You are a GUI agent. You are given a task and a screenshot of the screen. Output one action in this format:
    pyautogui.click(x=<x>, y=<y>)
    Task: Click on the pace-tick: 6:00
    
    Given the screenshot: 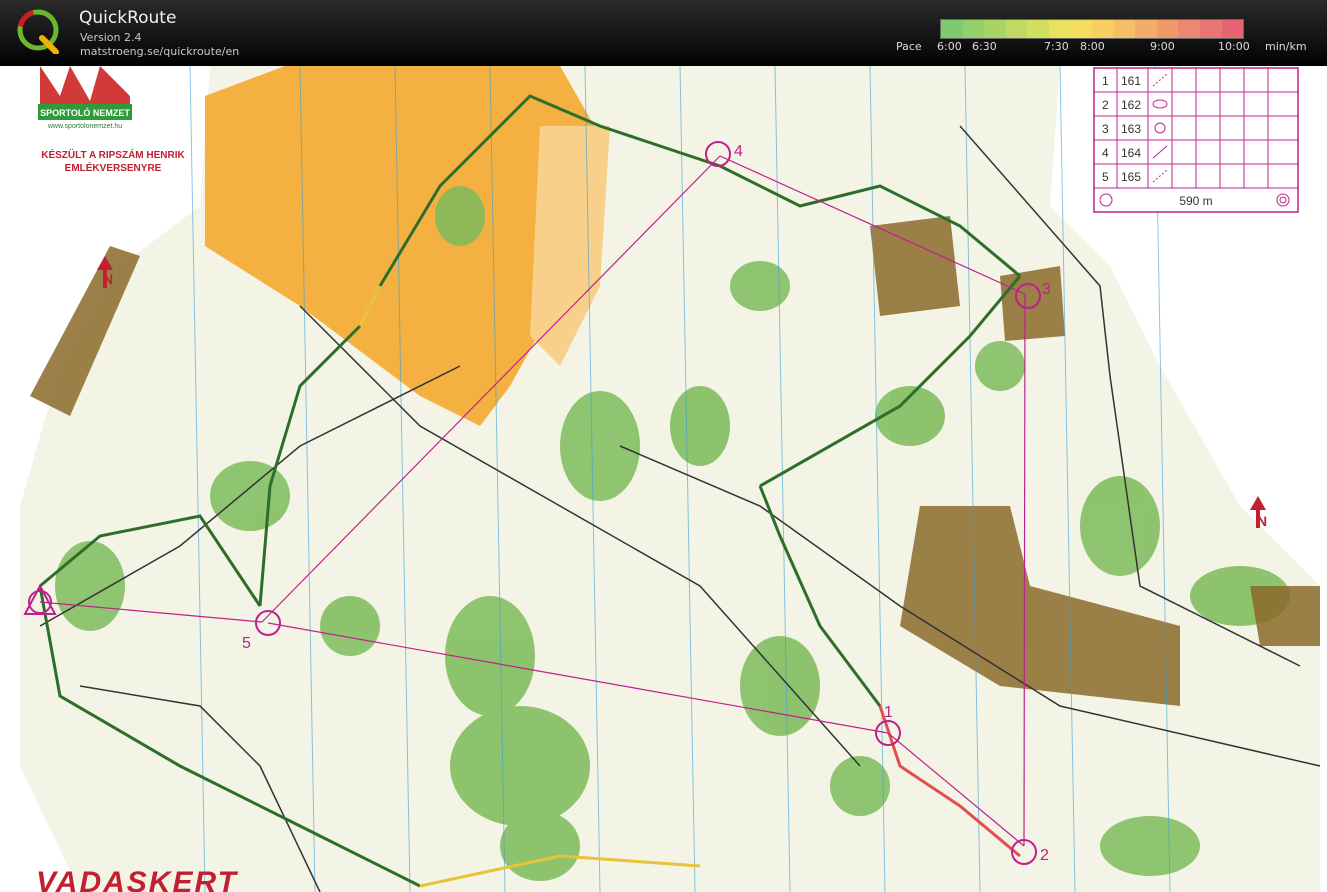 What is the action you would take?
    pyautogui.click(x=949, y=46)
    